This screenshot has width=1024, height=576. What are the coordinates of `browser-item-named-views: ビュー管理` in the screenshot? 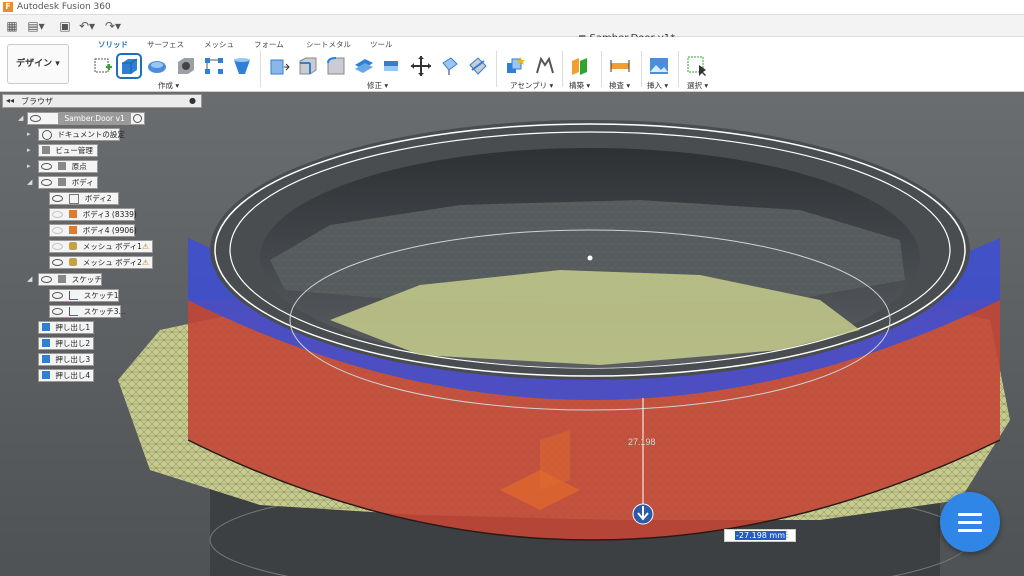 It's located at (68, 150).